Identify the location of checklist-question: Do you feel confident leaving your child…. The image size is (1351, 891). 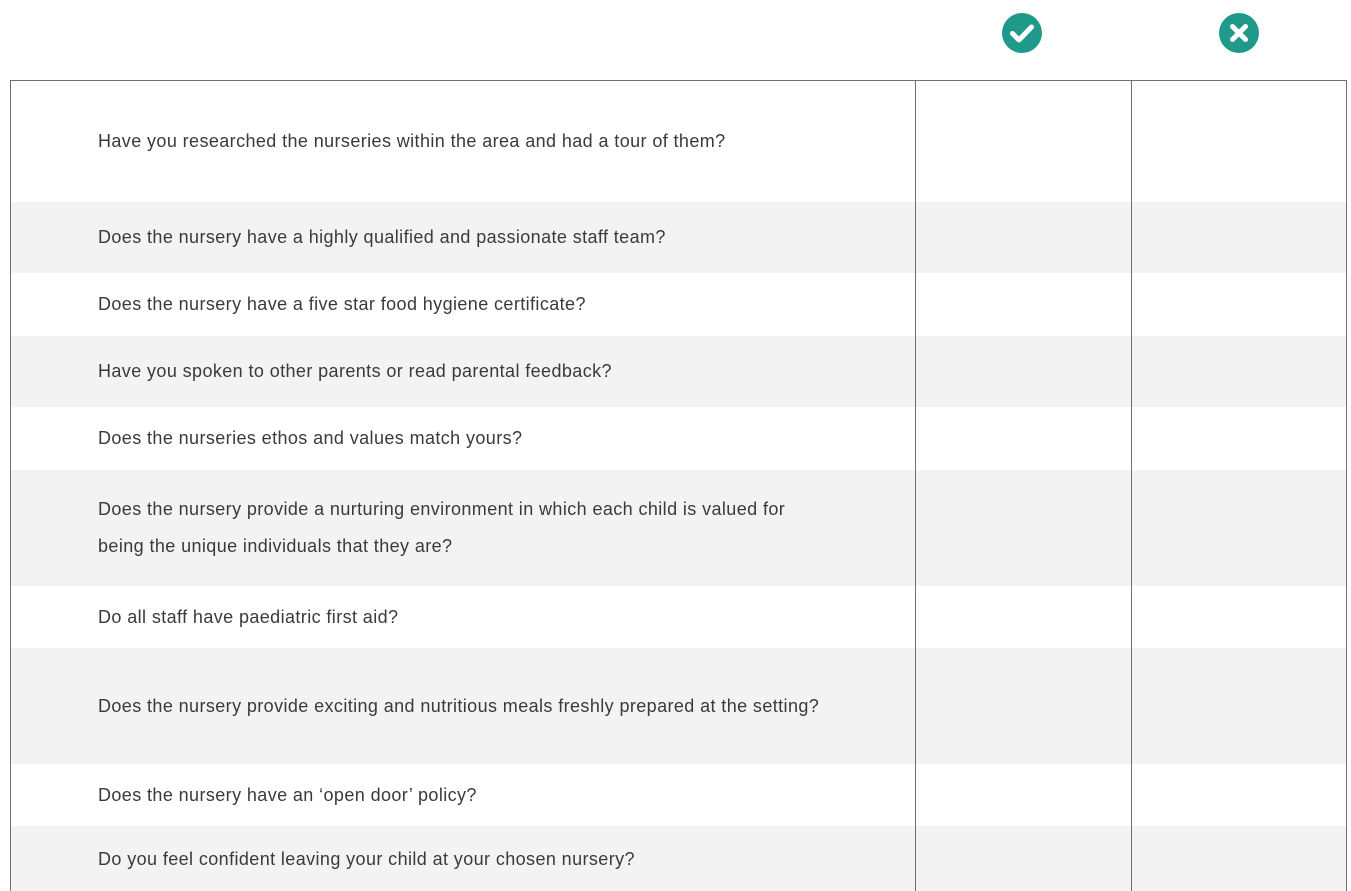
(463, 858).